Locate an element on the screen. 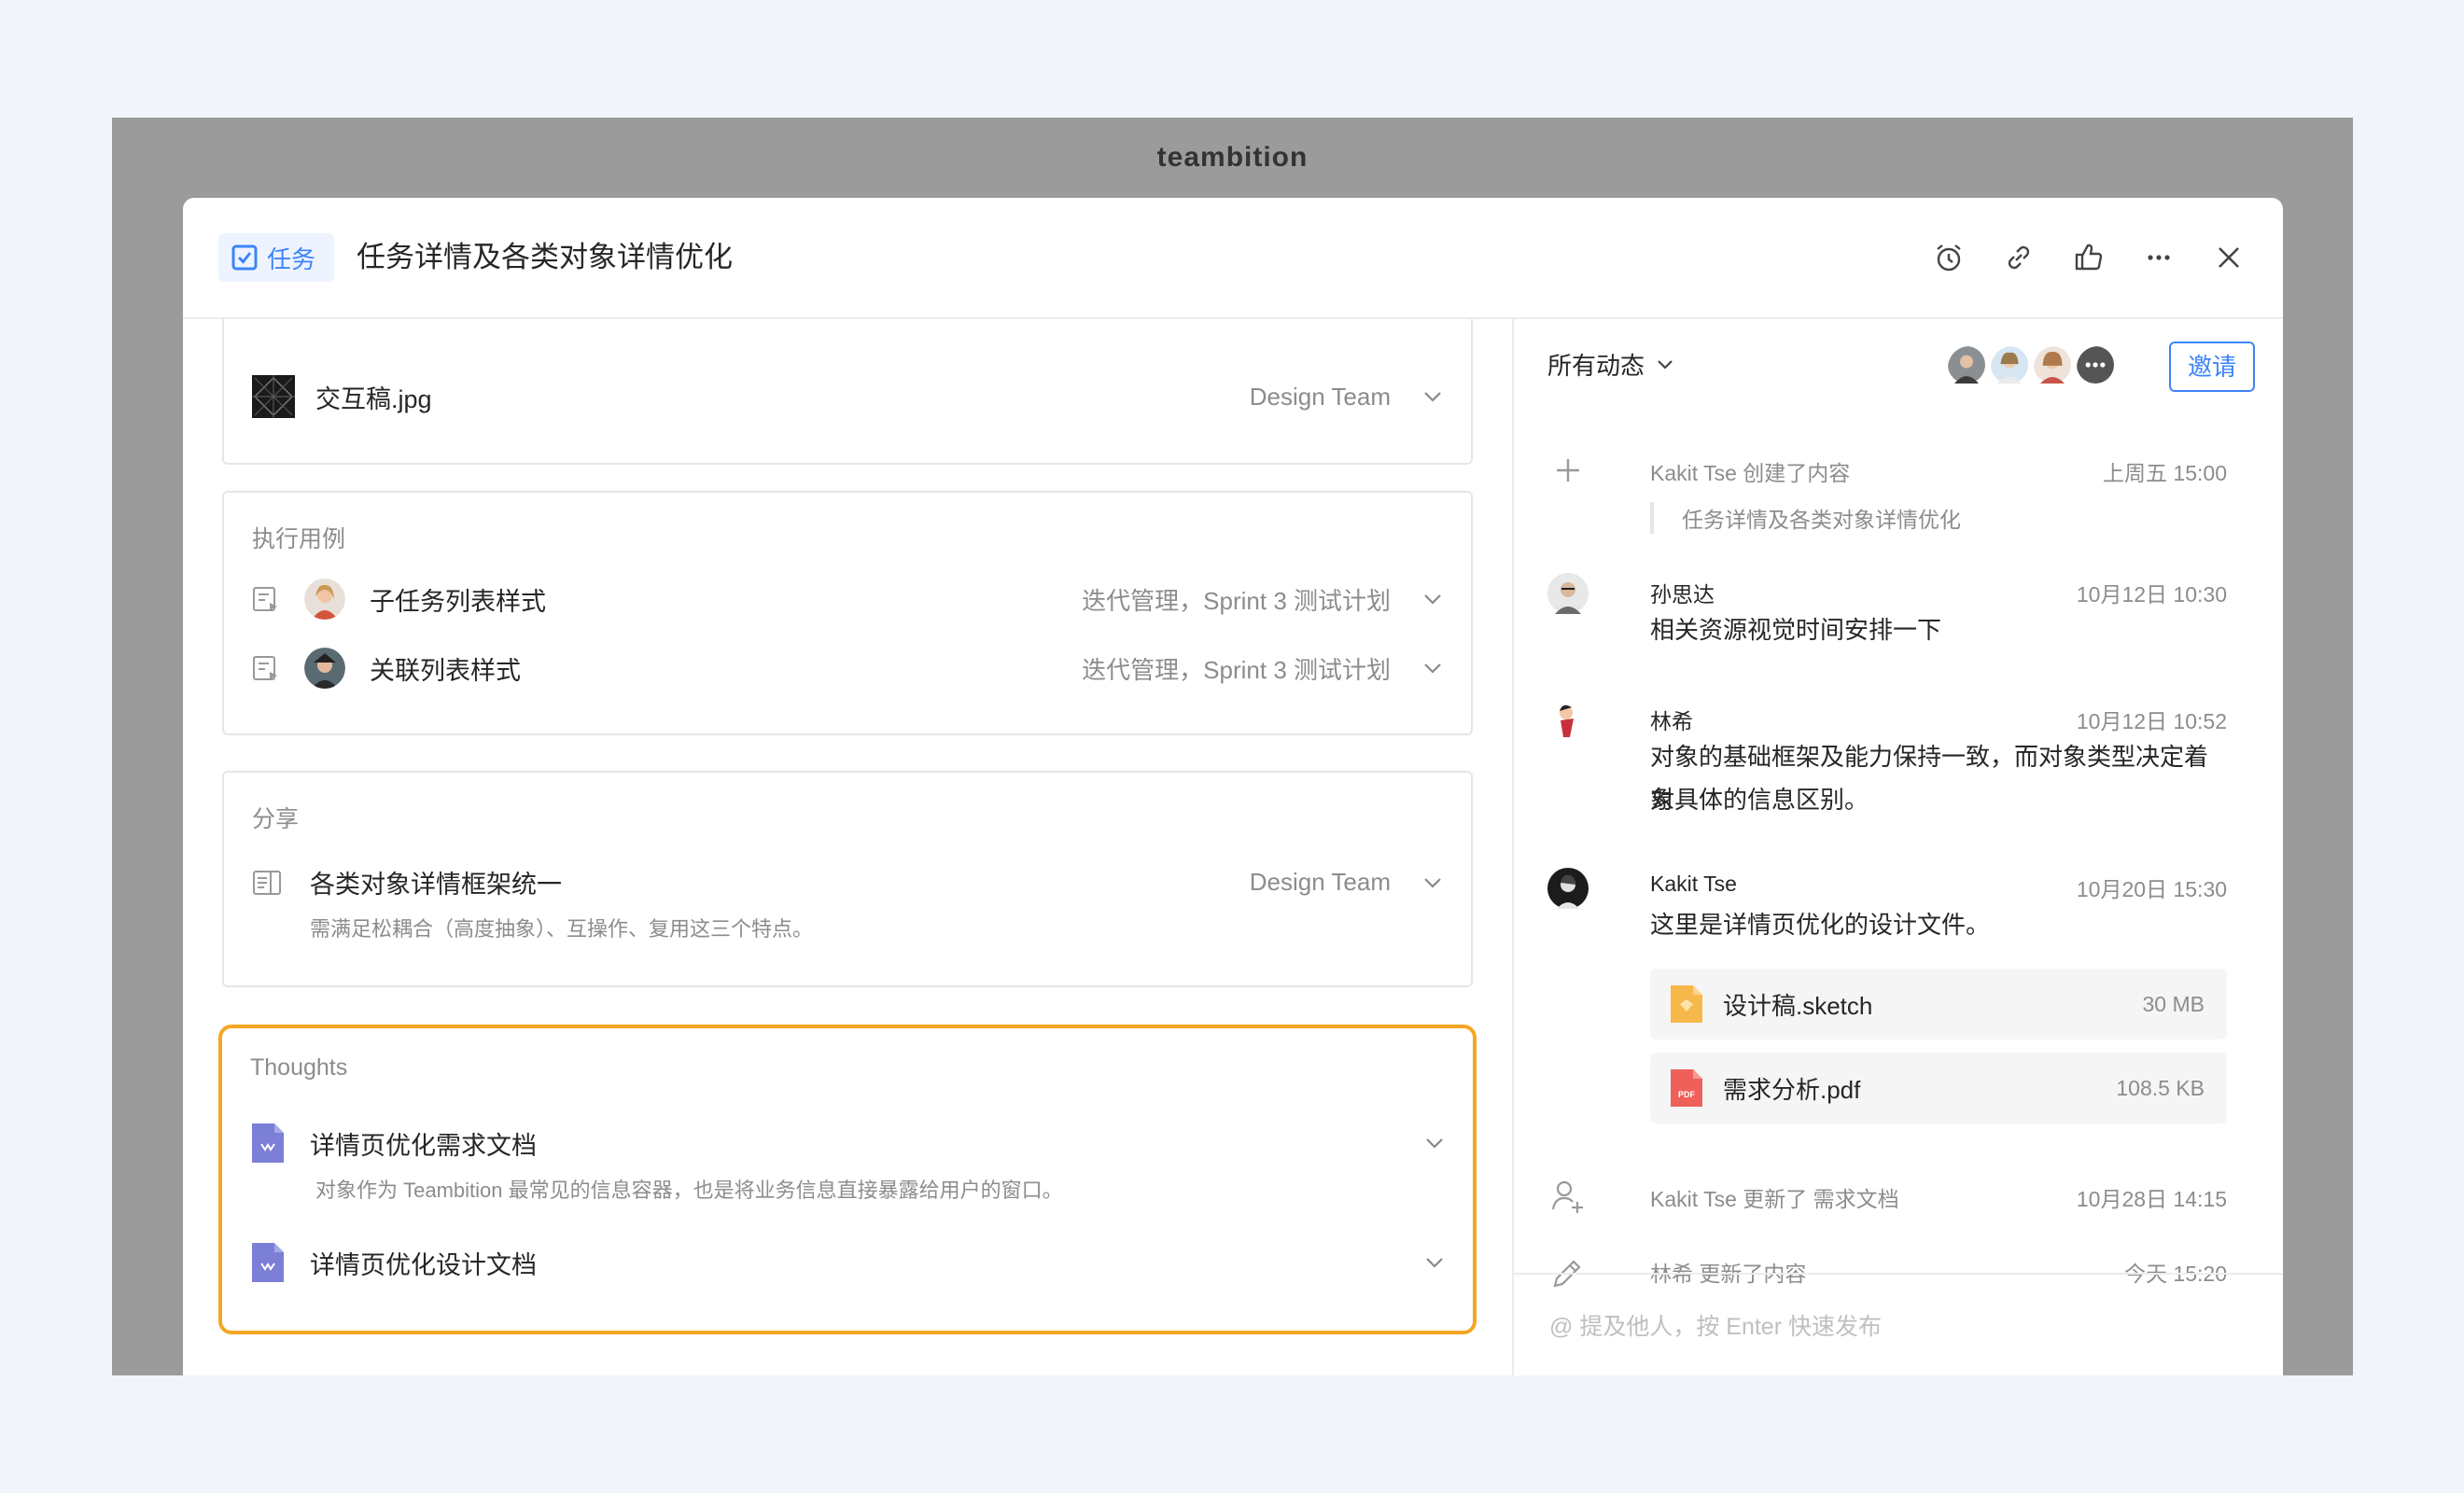 This screenshot has width=2464, height=1493. members-avatars is located at coordinates (2033, 368).